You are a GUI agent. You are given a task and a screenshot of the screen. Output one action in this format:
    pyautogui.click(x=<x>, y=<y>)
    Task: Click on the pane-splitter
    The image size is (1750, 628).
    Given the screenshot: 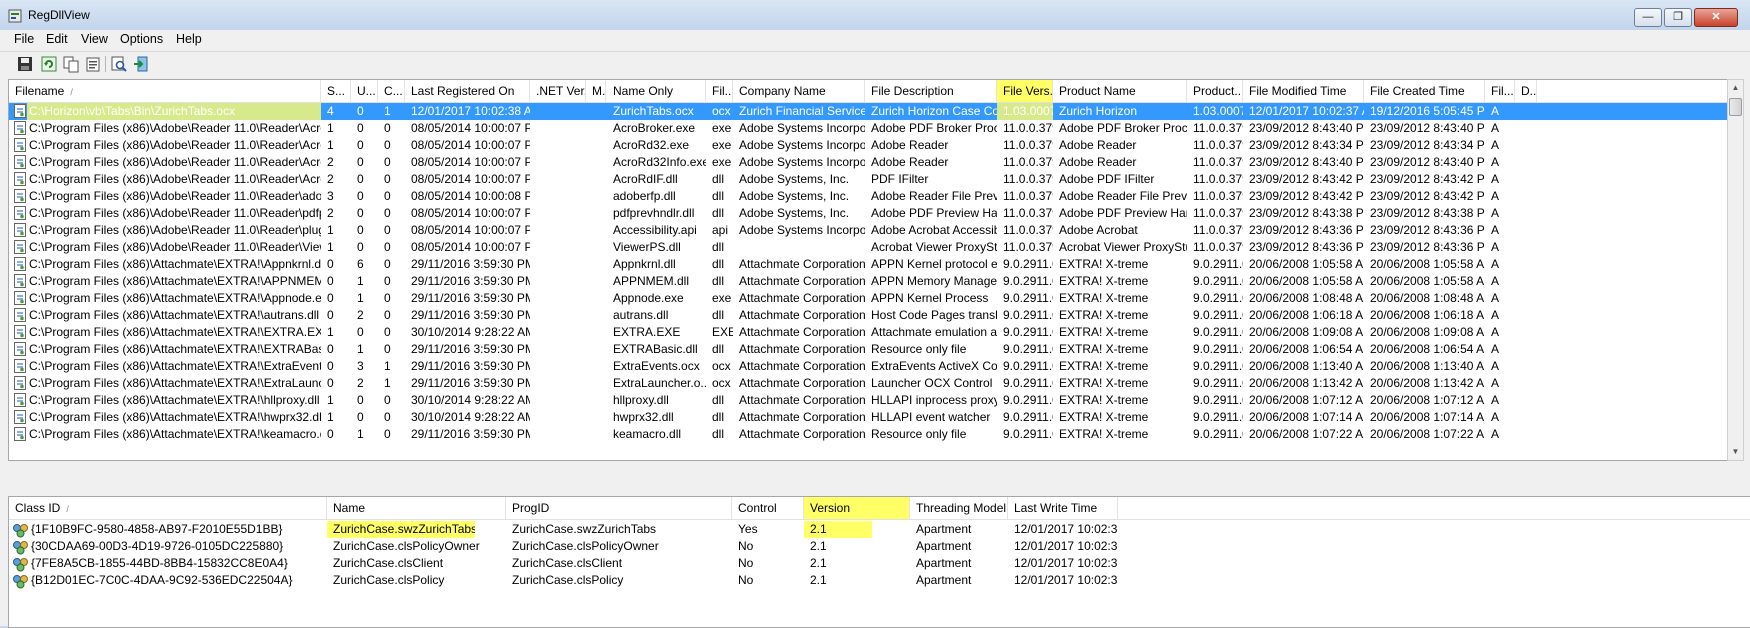 What is the action you would take?
    pyautogui.click(x=875, y=478)
    